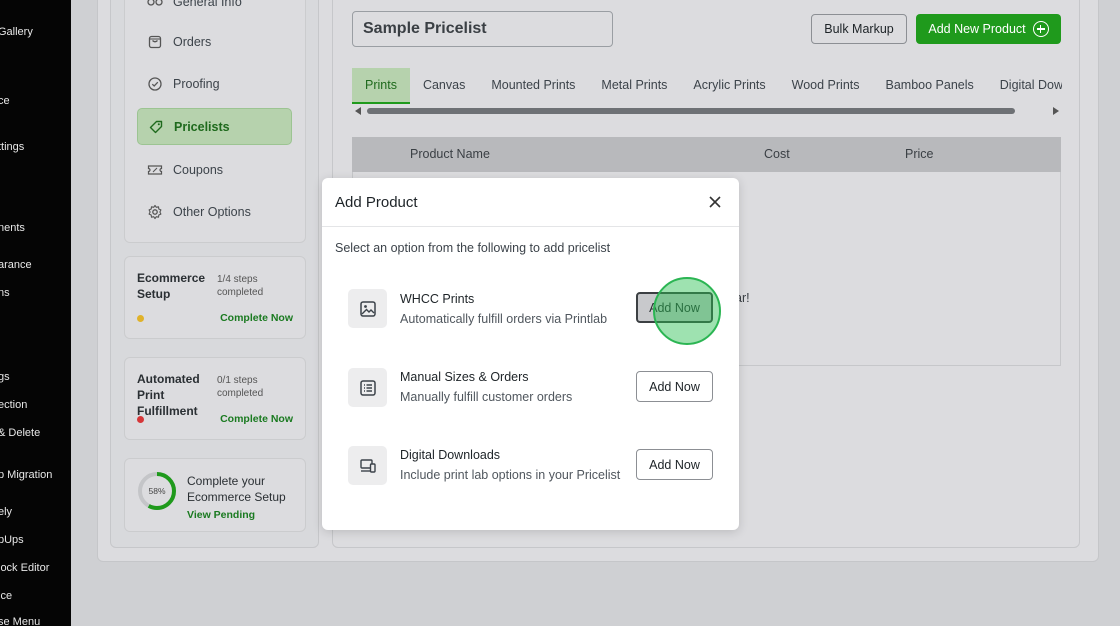 The width and height of the screenshot is (1120, 626). I want to click on progress-ring: 58%, so click(157, 491).